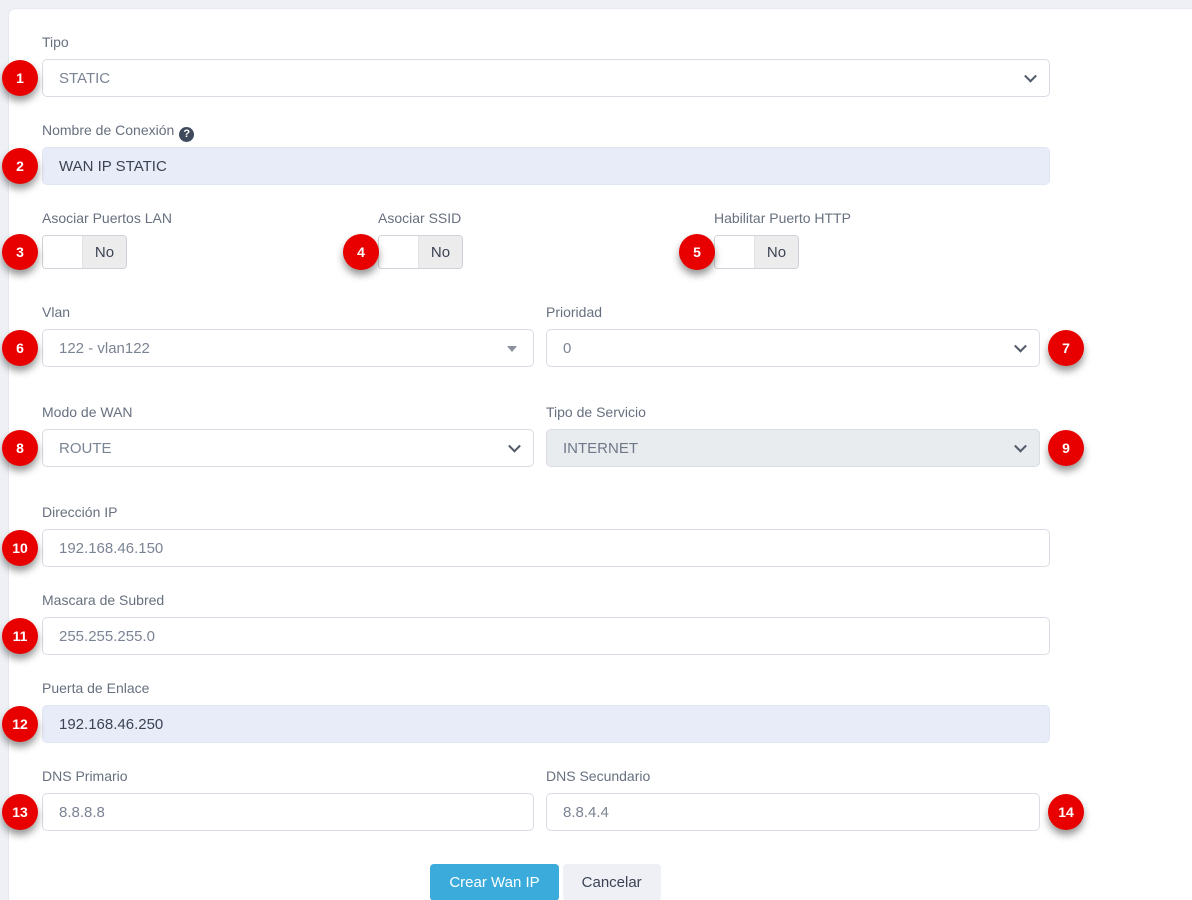 The height and width of the screenshot is (900, 1192). I want to click on vlan-prioridad-row: Vlan 6 122 - vlan122 Prioridad 7 0, so click(543, 335).